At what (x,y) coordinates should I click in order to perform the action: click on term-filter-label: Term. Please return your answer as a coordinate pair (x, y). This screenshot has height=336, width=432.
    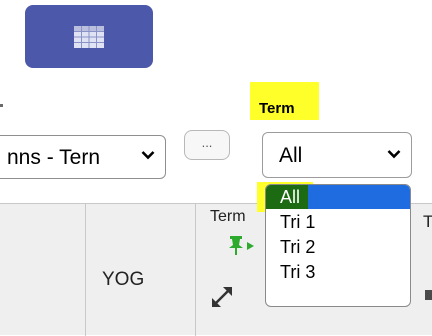
    Looking at the image, I should click on (284, 101).